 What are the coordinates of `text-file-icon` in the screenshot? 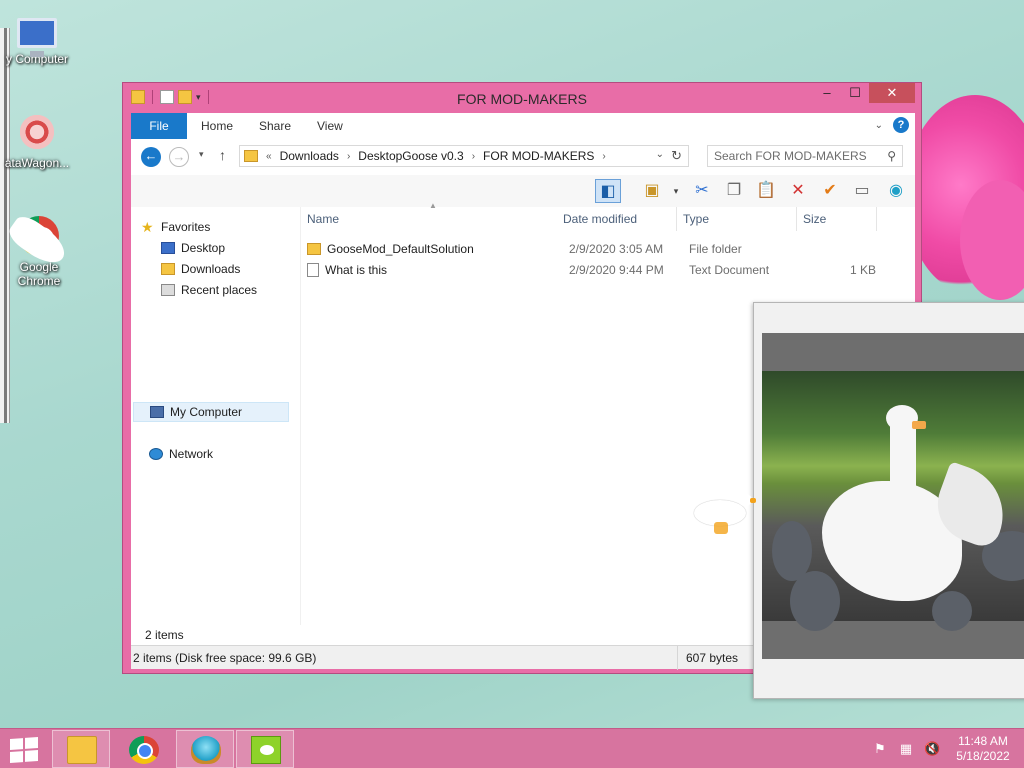 It's located at (313, 270).